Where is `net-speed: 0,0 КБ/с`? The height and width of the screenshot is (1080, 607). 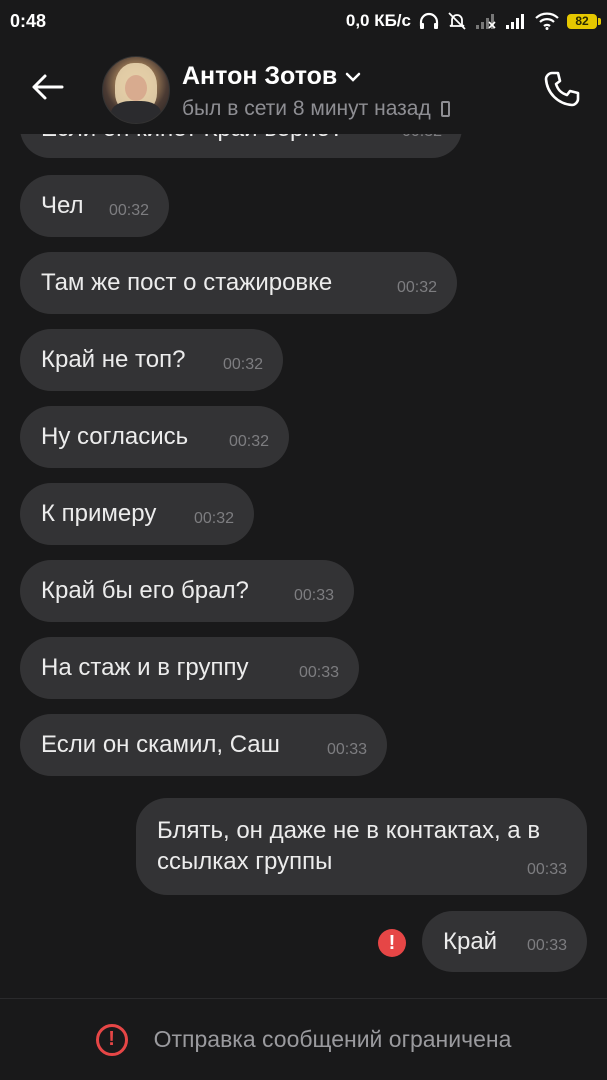
net-speed: 0,0 КБ/с is located at coordinates (378, 20).